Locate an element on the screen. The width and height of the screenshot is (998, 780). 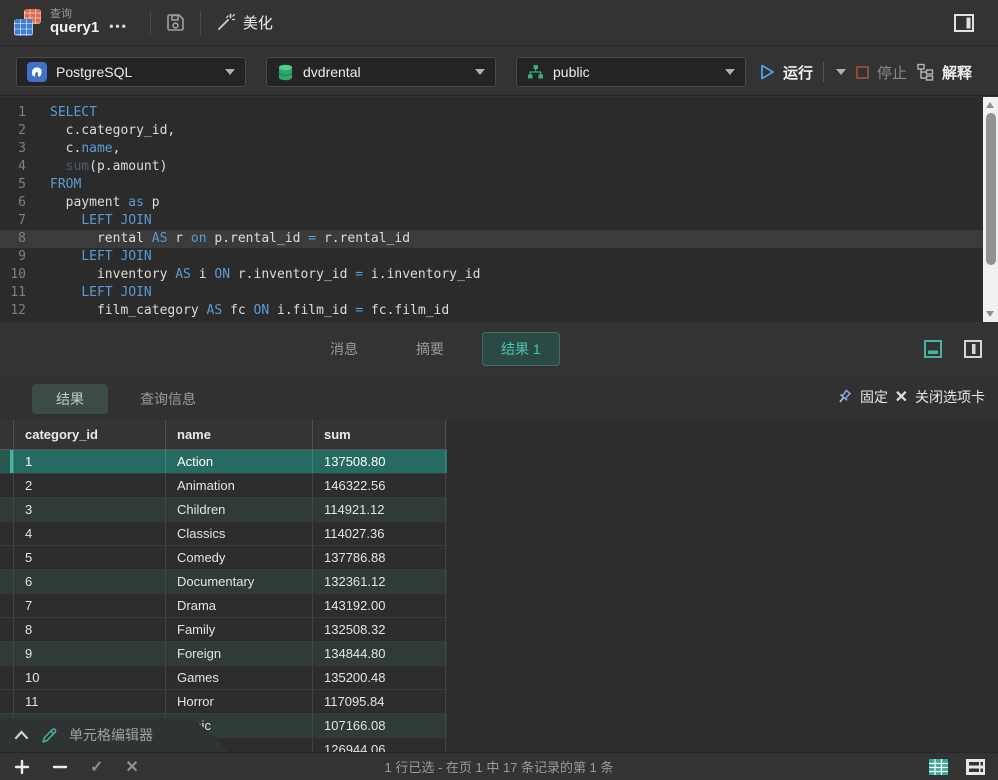
discard-changes-button: ✕ is located at coordinates (131, 767).